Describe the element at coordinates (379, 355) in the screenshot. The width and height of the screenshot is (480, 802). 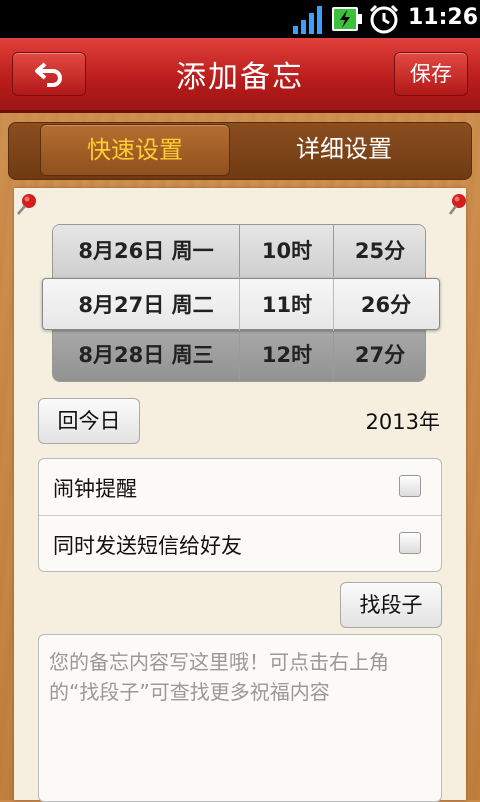
I see `picker-minute: 27分` at that location.